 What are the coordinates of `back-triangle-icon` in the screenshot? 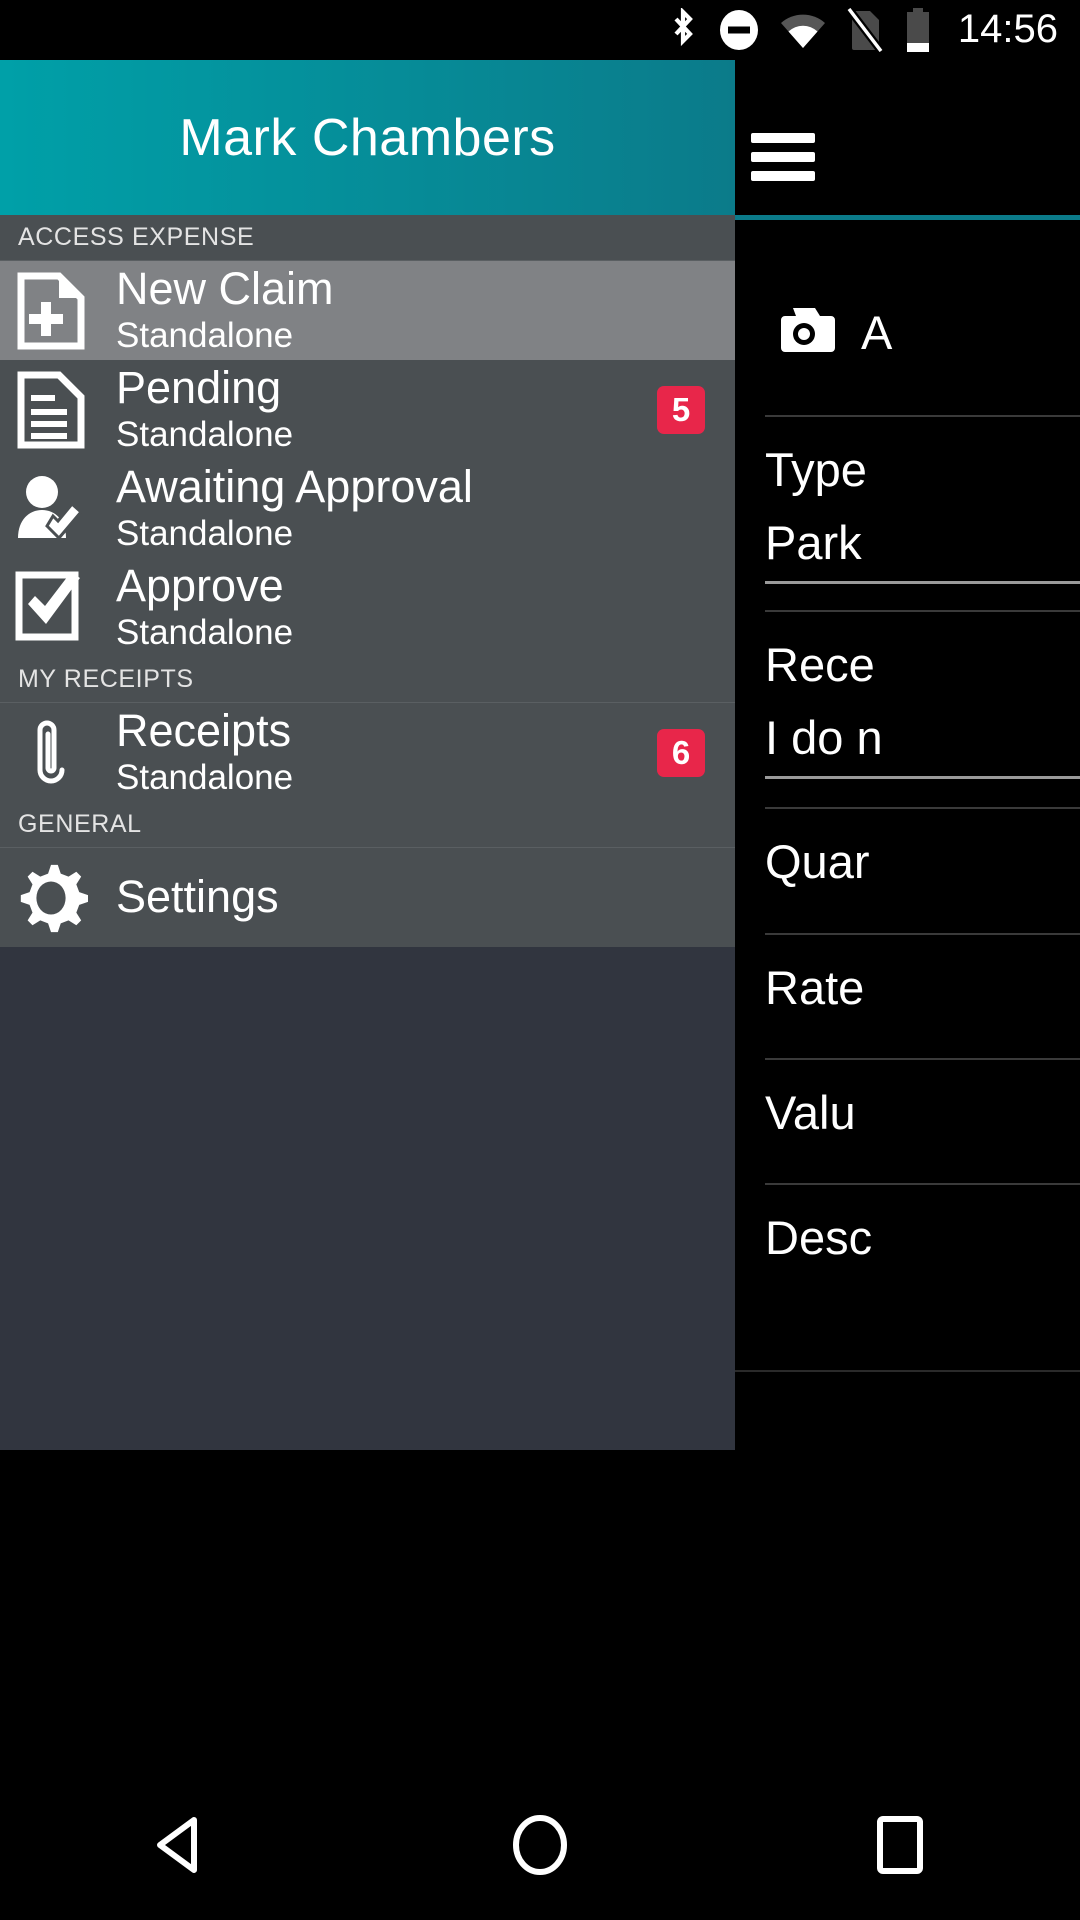 It's located at (180, 1845).